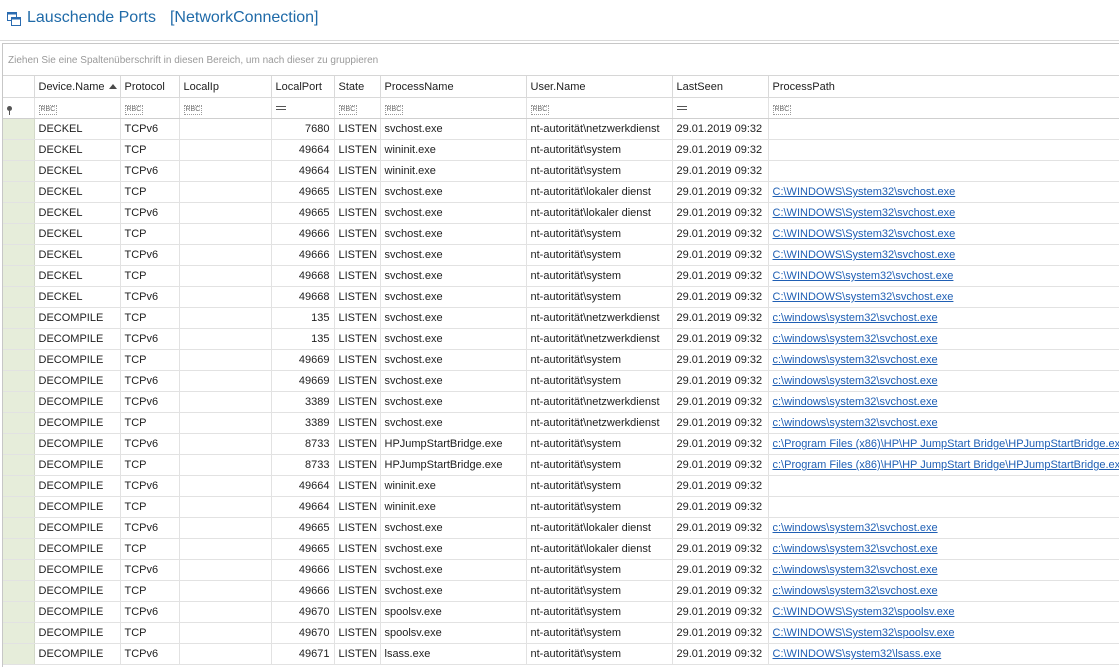 The height and width of the screenshot is (667, 1119). What do you see at coordinates (357, 87) in the screenshot?
I see `column-header-state: State` at bounding box center [357, 87].